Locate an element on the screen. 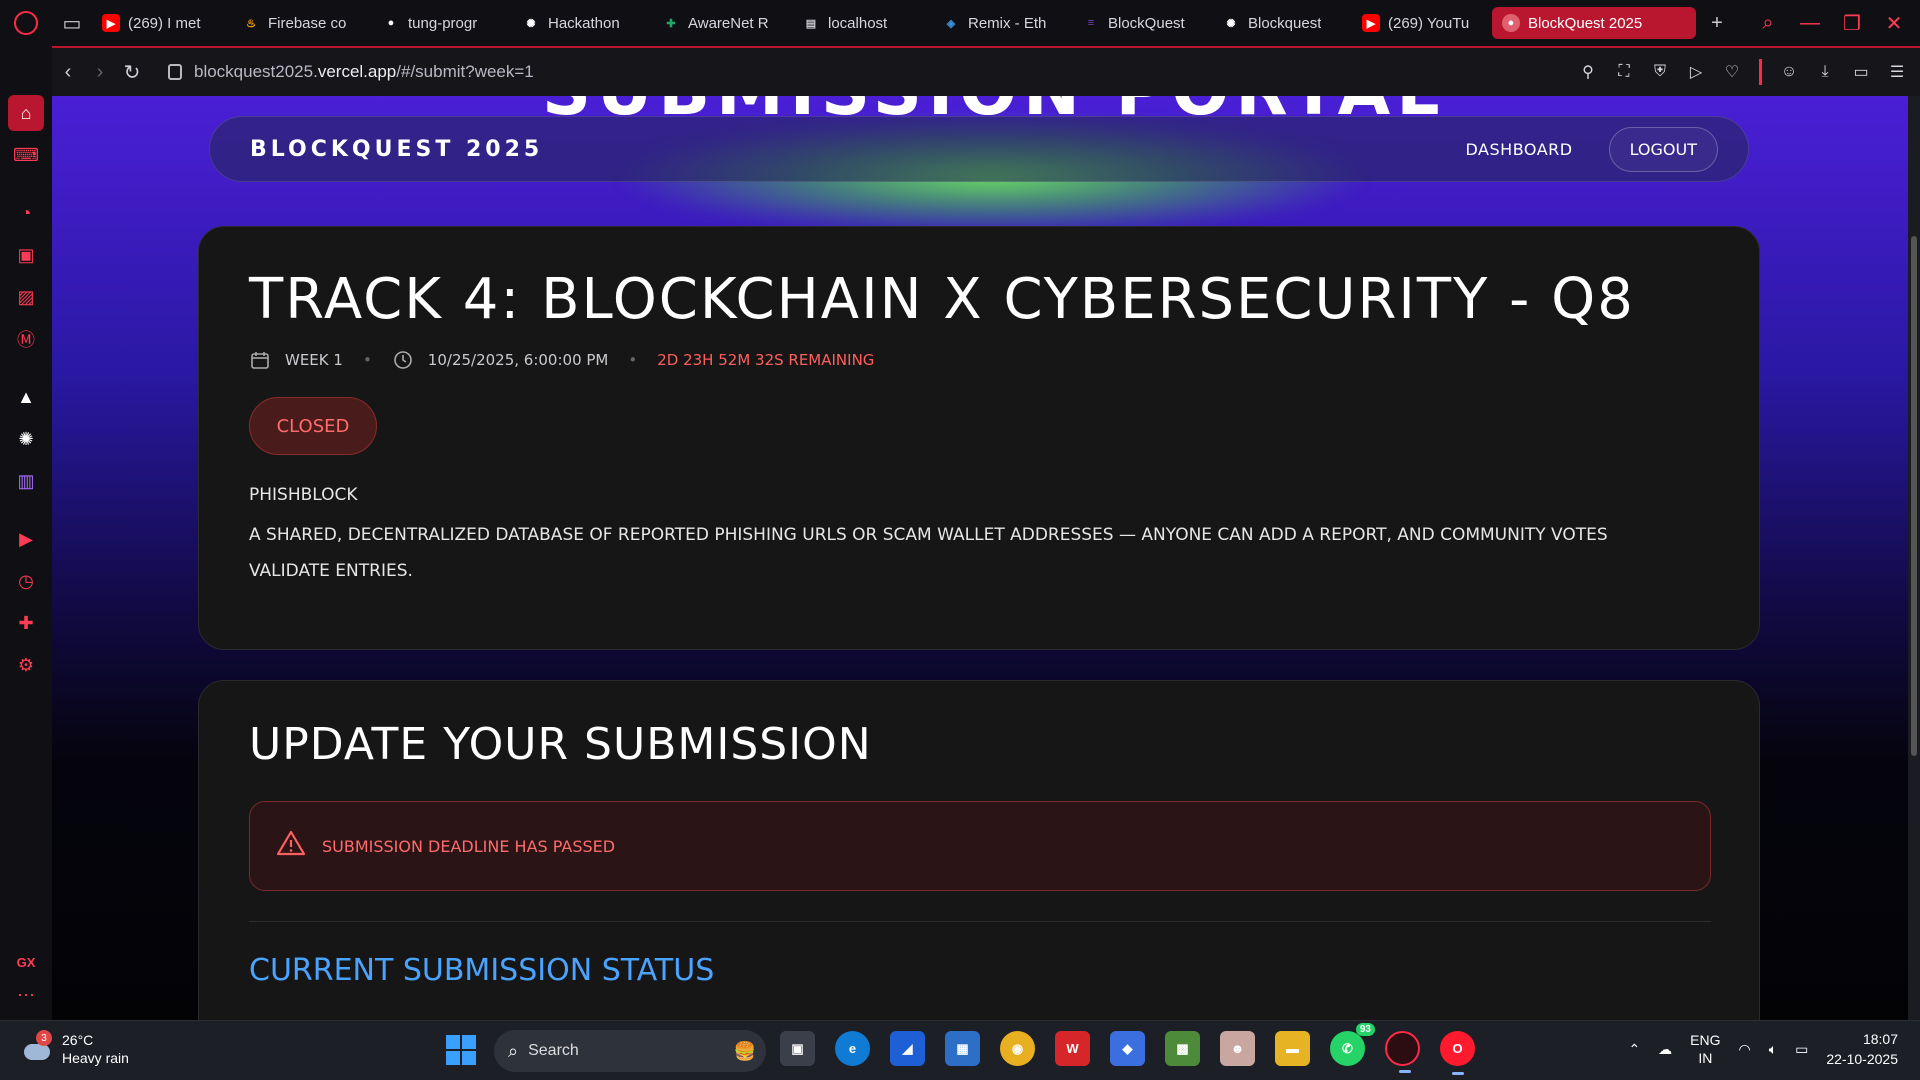 The width and height of the screenshot is (1920, 1080). opera-logo-icon is located at coordinates (26, 23).